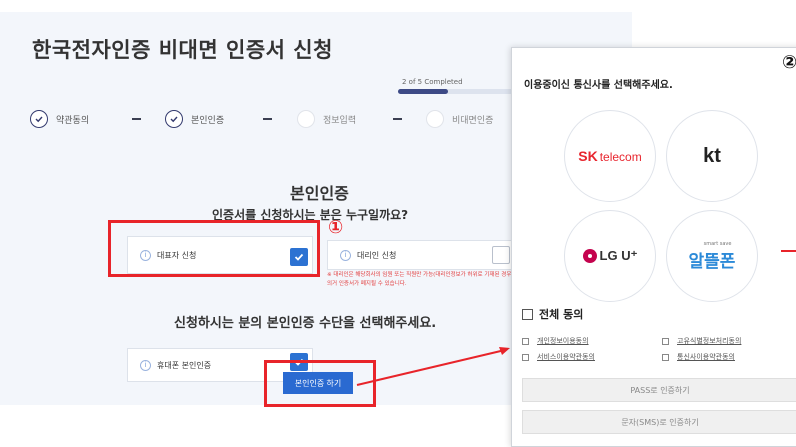 This screenshot has width=796, height=447. What do you see at coordinates (184, 365) in the screenshot?
I see `option-label: 휴대폰 본인인증` at bounding box center [184, 365].